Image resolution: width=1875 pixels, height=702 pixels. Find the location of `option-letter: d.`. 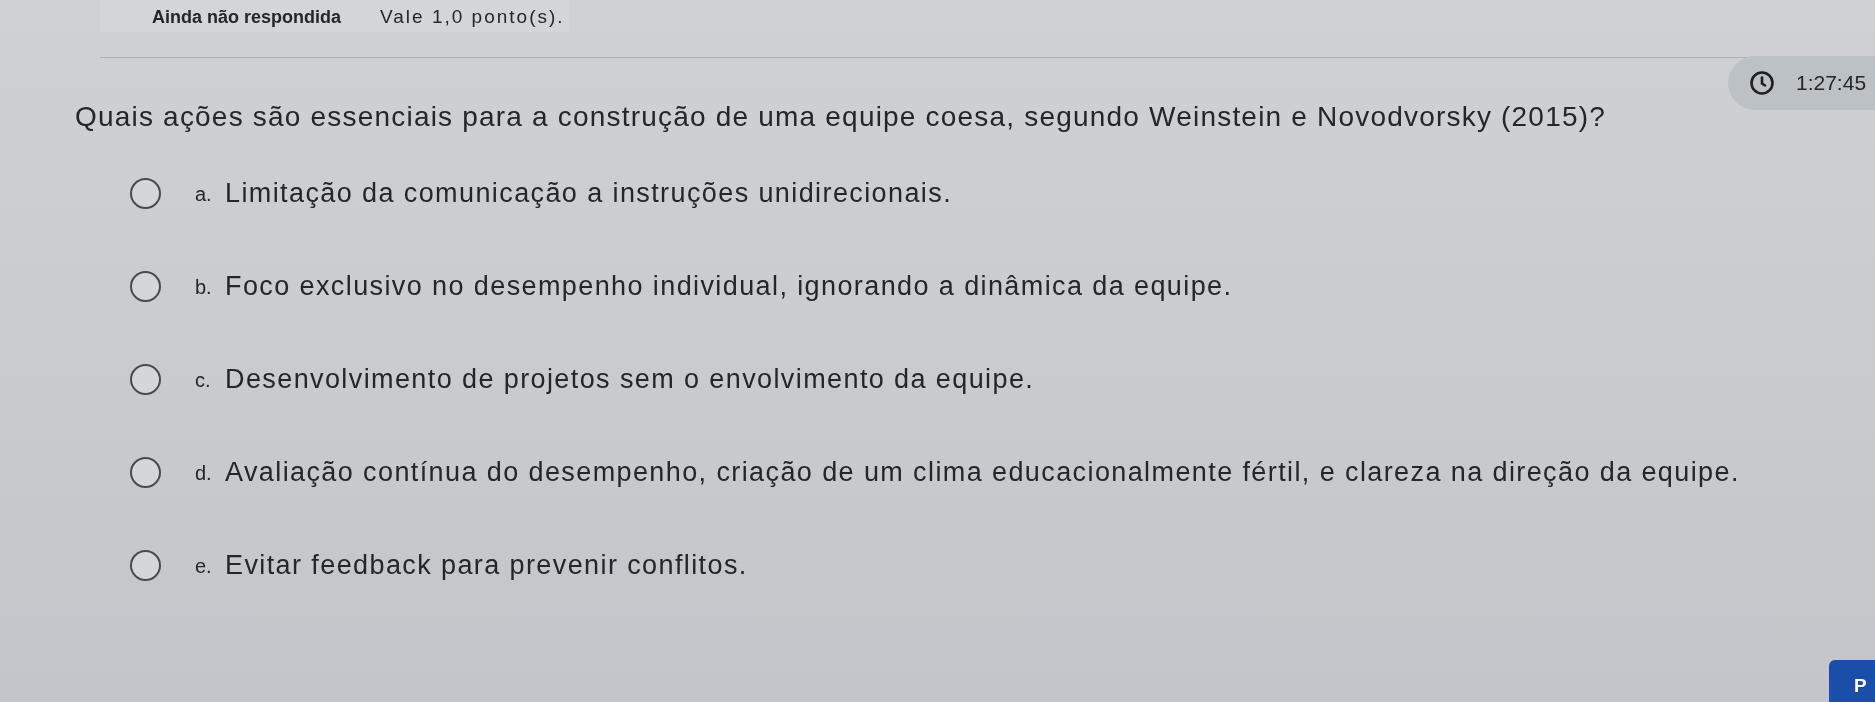

option-letter: d. is located at coordinates (204, 473).